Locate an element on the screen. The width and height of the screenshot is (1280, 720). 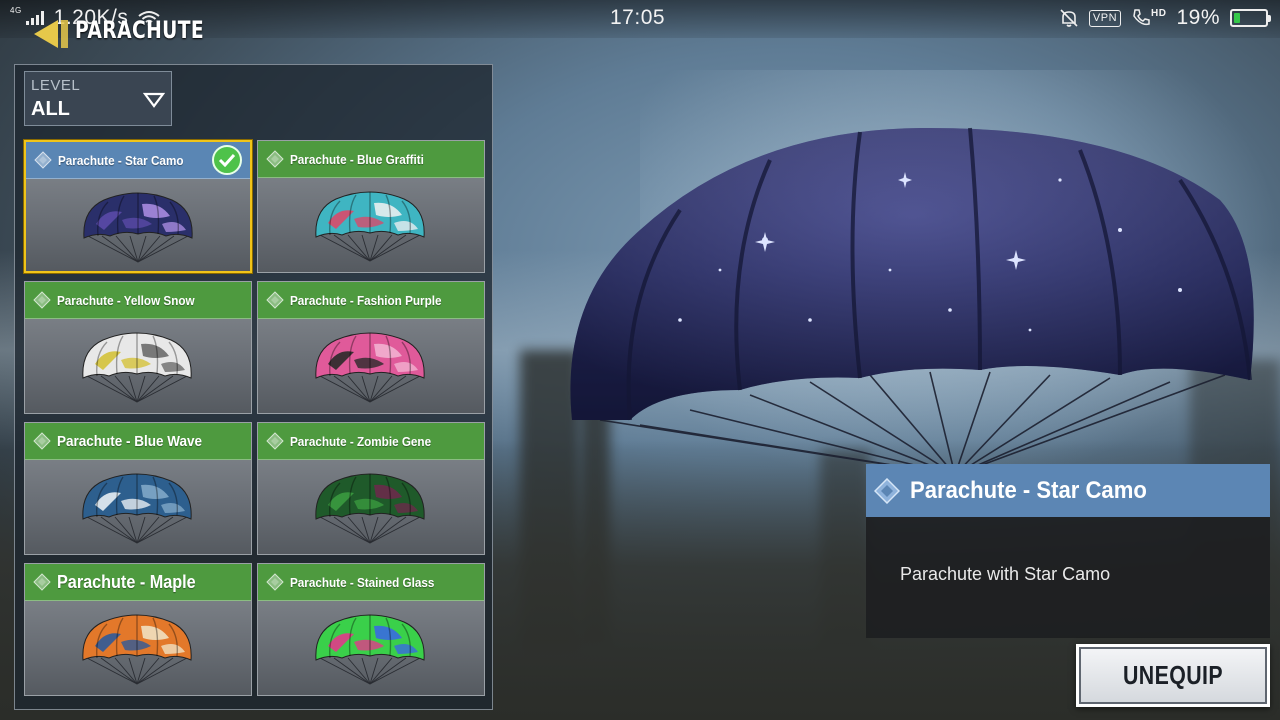
page-title: PARACHUTE is located at coordinates (140, 30).